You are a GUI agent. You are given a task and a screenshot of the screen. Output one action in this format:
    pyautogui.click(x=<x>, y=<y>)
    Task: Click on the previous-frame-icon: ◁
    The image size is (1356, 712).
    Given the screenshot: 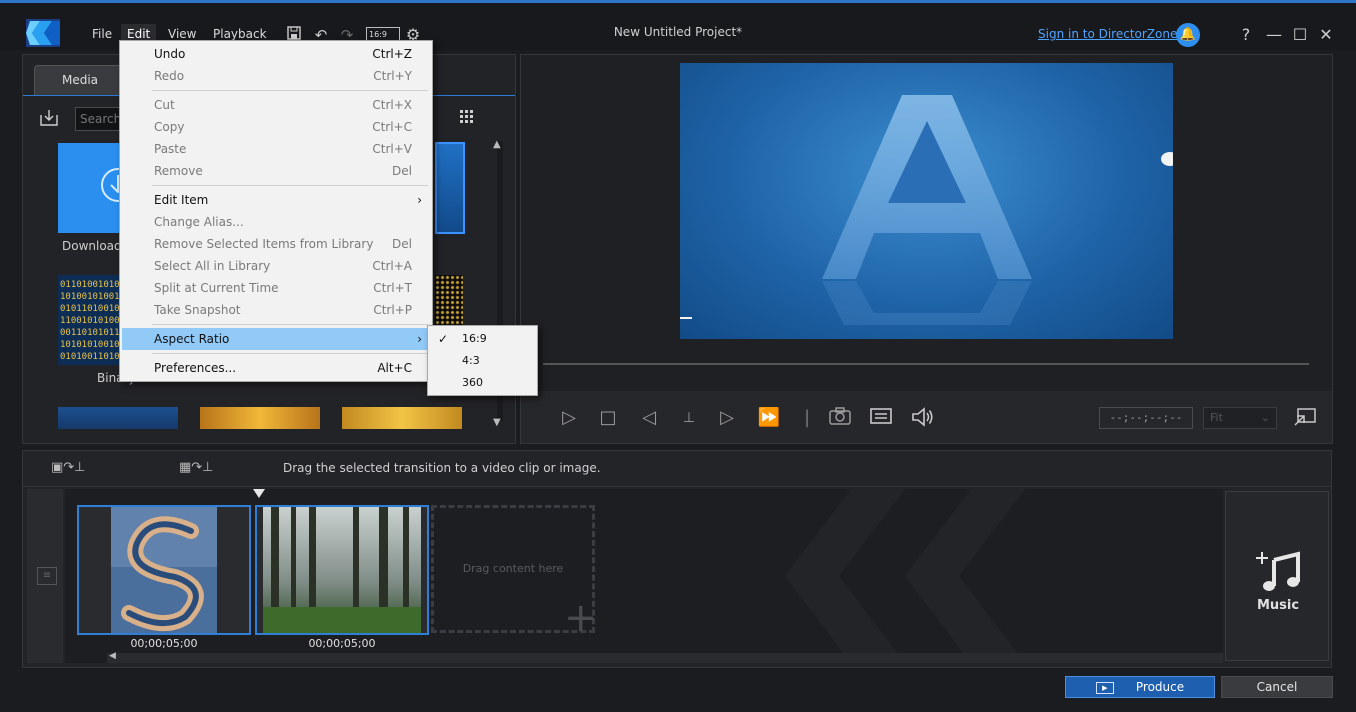 What is the action you would take?
    pyautogui.click(x=649, y=419)
    